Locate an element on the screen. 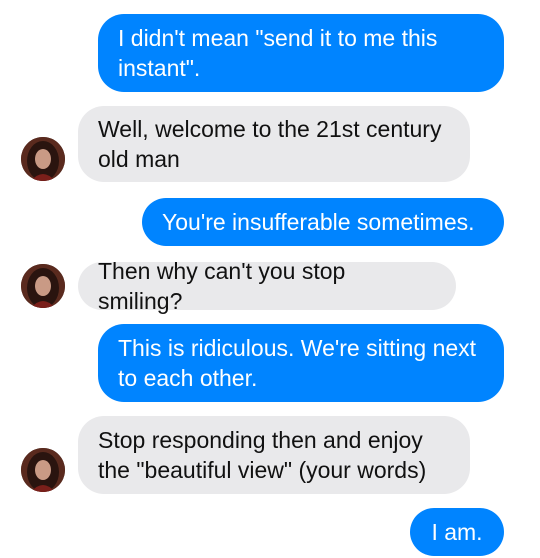 The image size is (540, 558). outgoing-message-bubble: I am. is located at coordinates (457, 532).